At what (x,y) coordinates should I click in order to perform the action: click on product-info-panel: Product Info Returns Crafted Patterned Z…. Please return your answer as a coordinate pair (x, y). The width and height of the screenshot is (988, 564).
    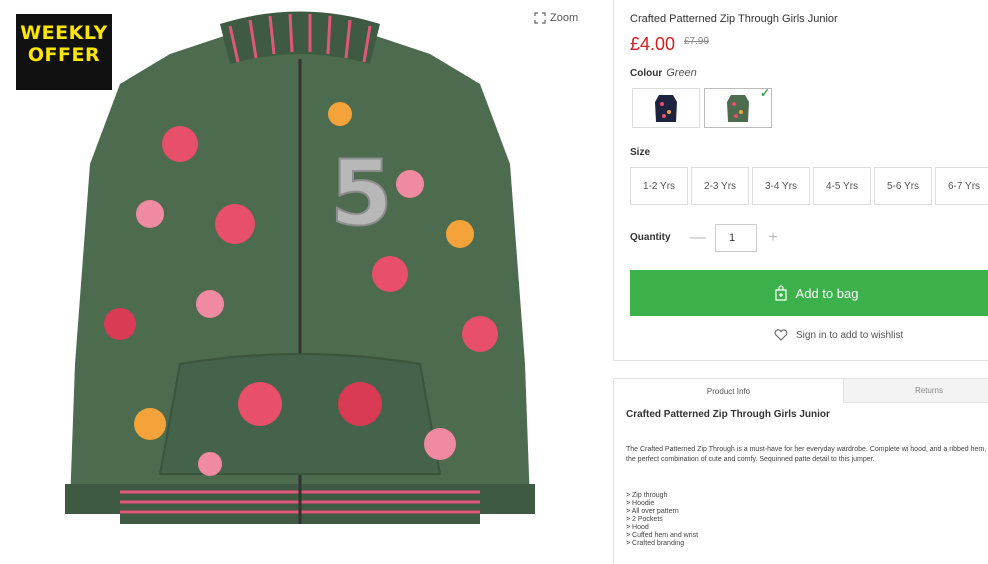
    Looking at the image, I should click on (800, 471).